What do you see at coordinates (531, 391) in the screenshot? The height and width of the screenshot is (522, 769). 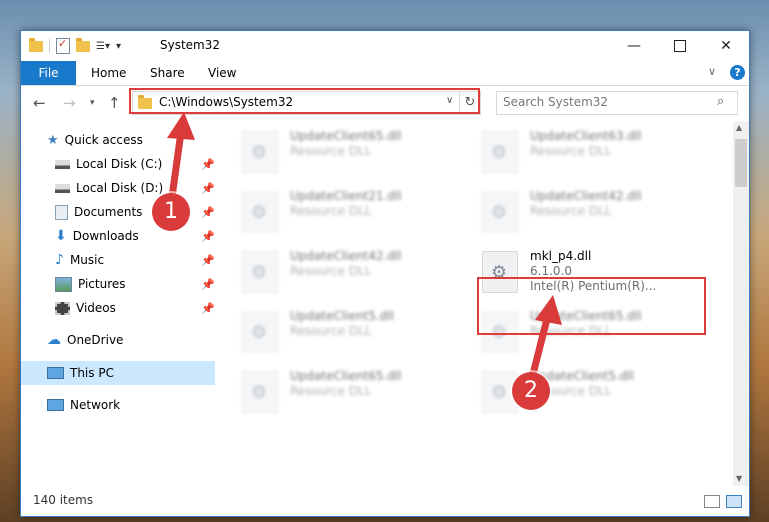 I see `step-2-badge: 2` at bounding box center [531, 391].